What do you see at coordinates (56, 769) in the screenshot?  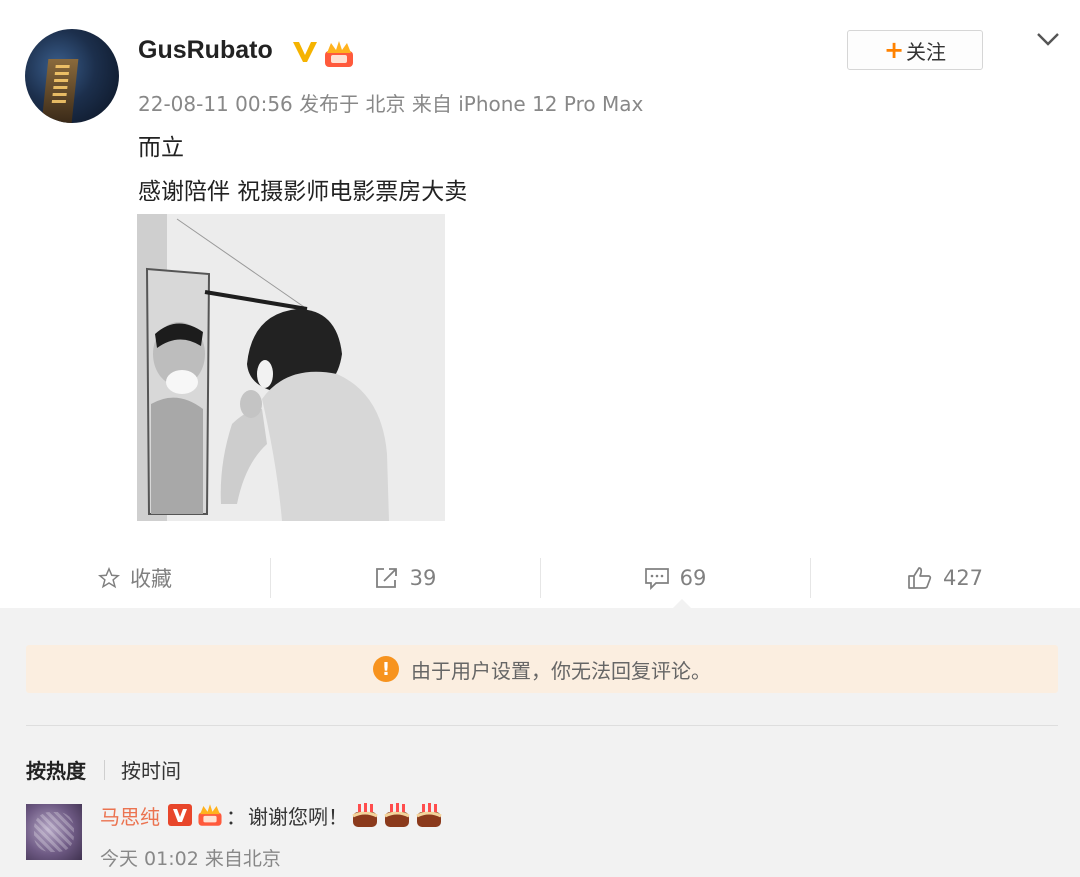 I see `sort-by-hot-tab: 按热度` at bounding box center [56, 769].